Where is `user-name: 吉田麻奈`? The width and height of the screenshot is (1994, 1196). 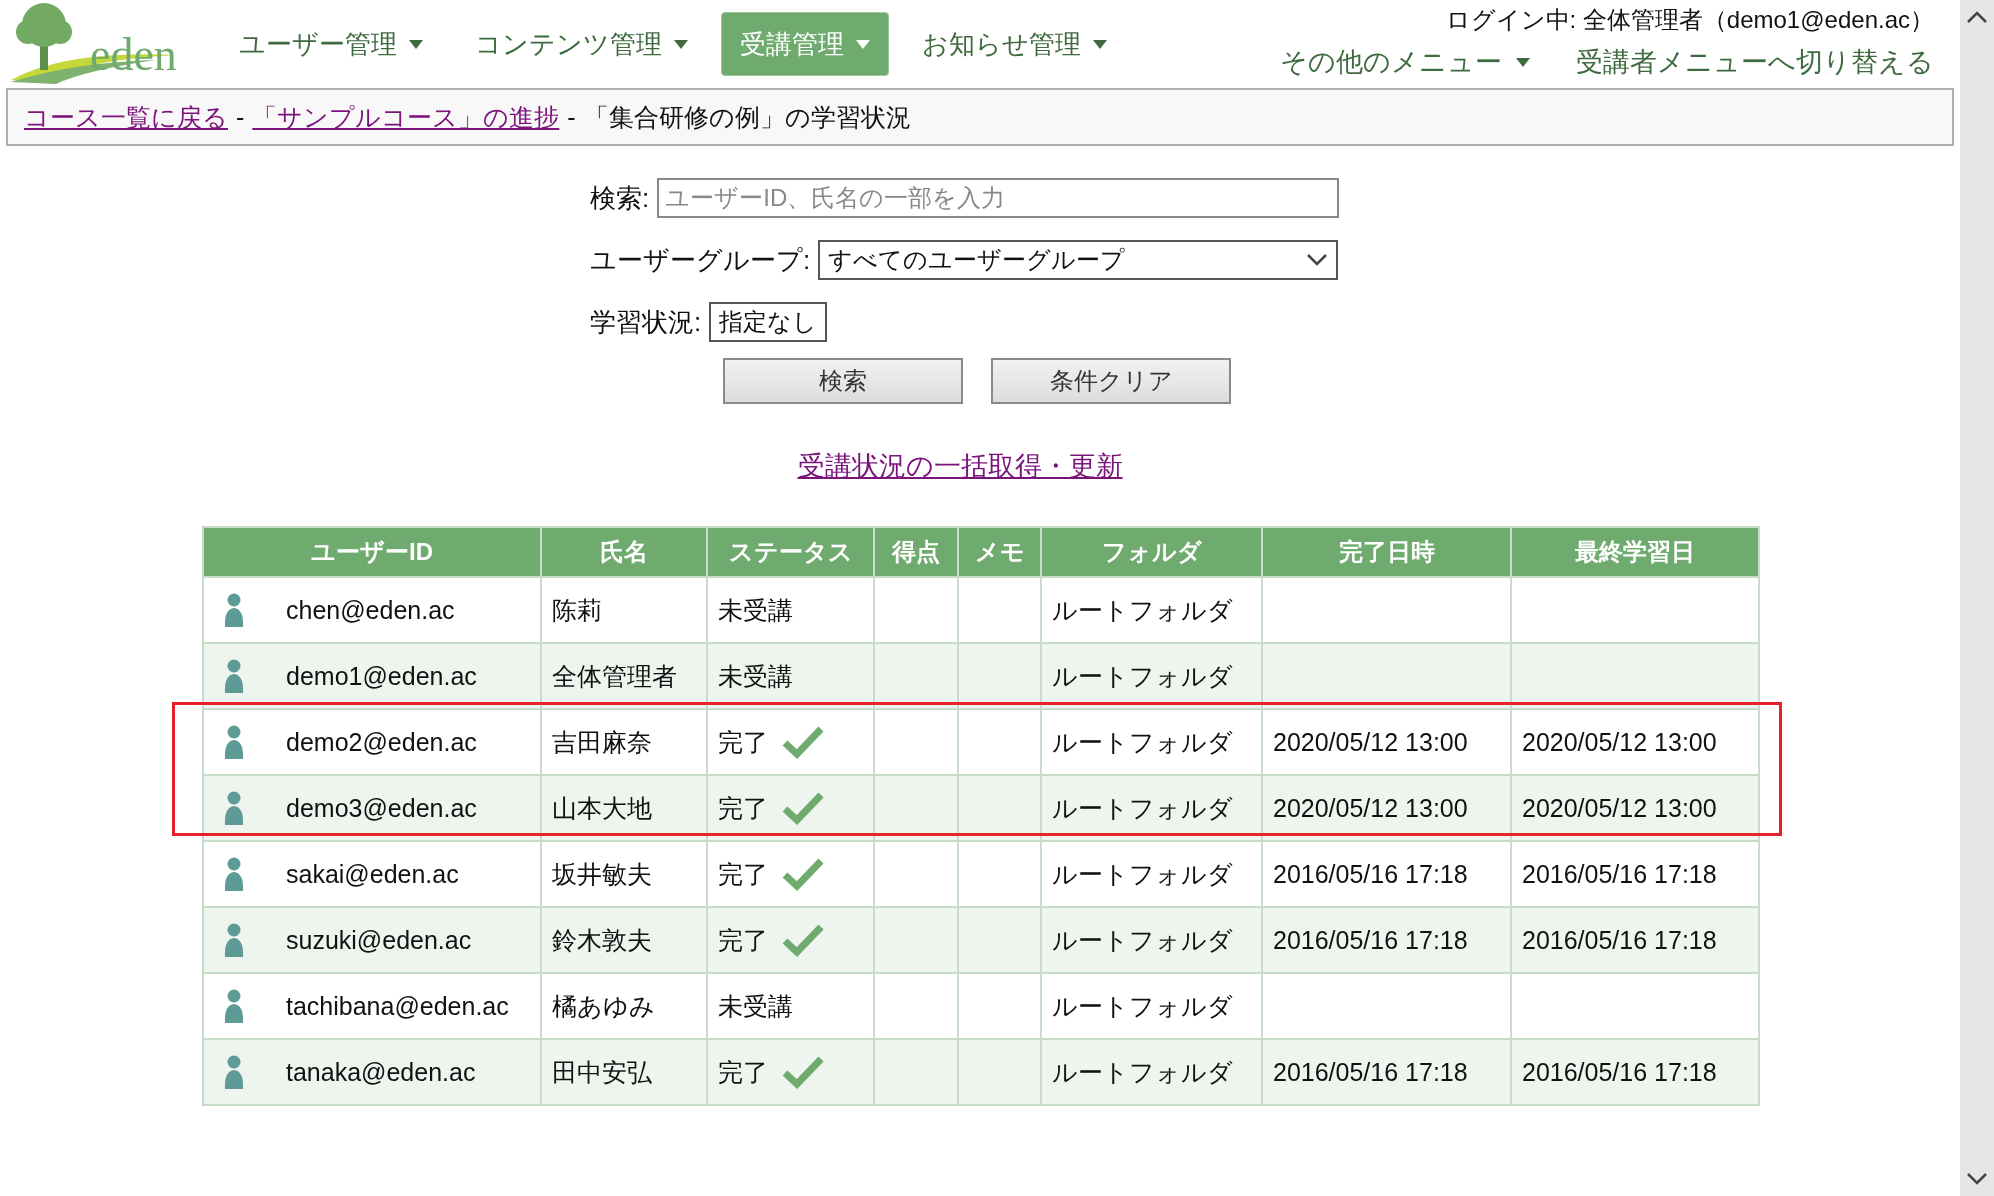 user-name: 吉田麻奈 is located at coordinates (602, 741).